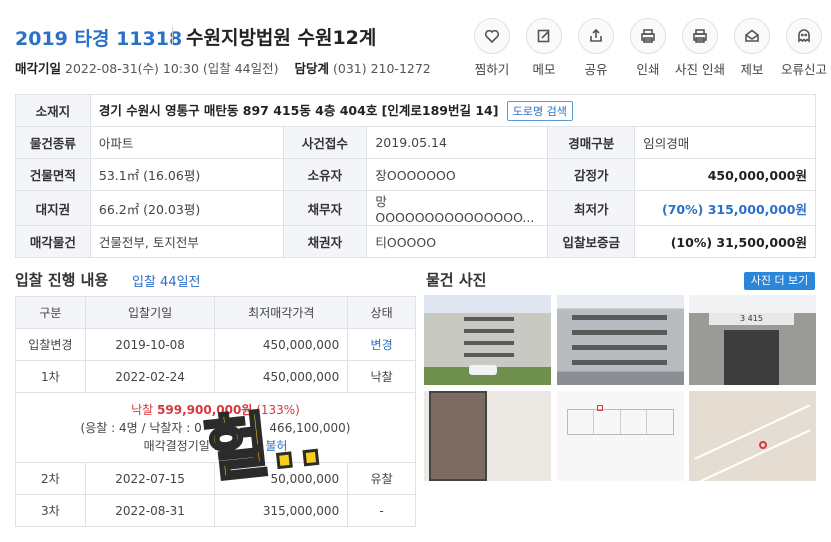  What do you see at coordinates (725, 241) in the screenshot?
I see `deposit-value: (10%) 31,500,000원` at bounding box center [725, 241].